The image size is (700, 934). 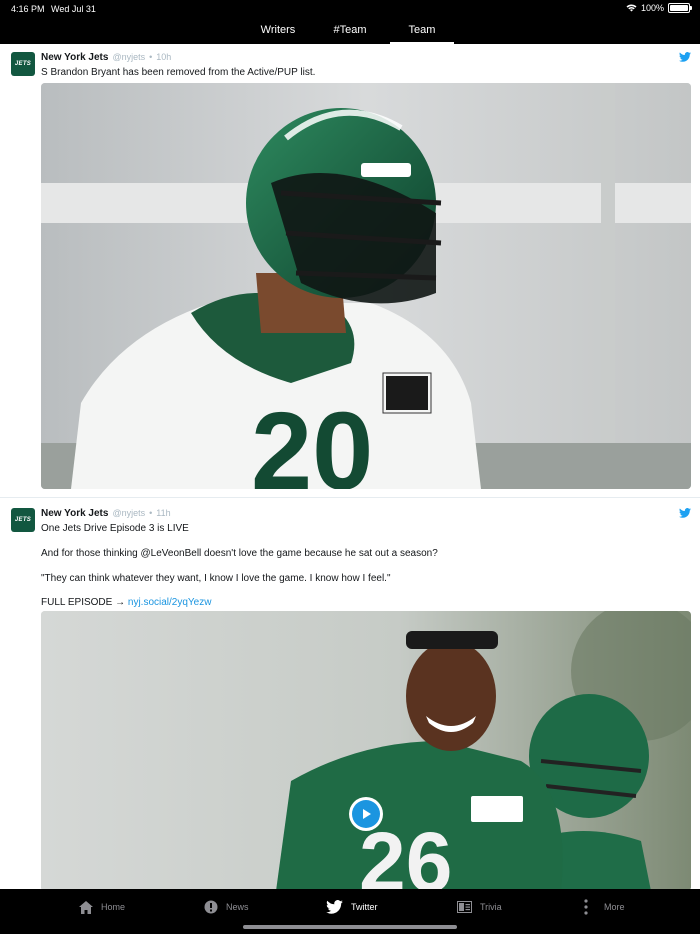 What do you see at coordinates (115, 528) in the screenshot?
I see `tweet-text-line: One Jets Drive Episode 3 is LIVE` at bounding box center [115, 528].